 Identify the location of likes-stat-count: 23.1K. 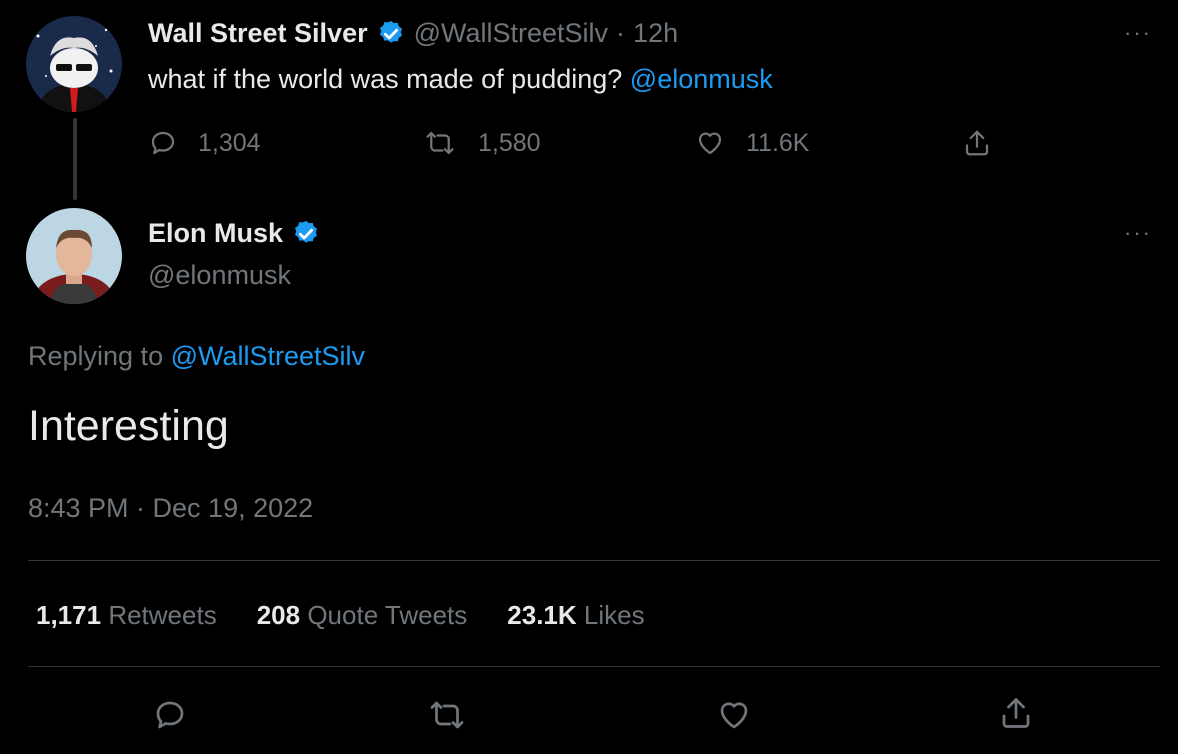
(542, 615).